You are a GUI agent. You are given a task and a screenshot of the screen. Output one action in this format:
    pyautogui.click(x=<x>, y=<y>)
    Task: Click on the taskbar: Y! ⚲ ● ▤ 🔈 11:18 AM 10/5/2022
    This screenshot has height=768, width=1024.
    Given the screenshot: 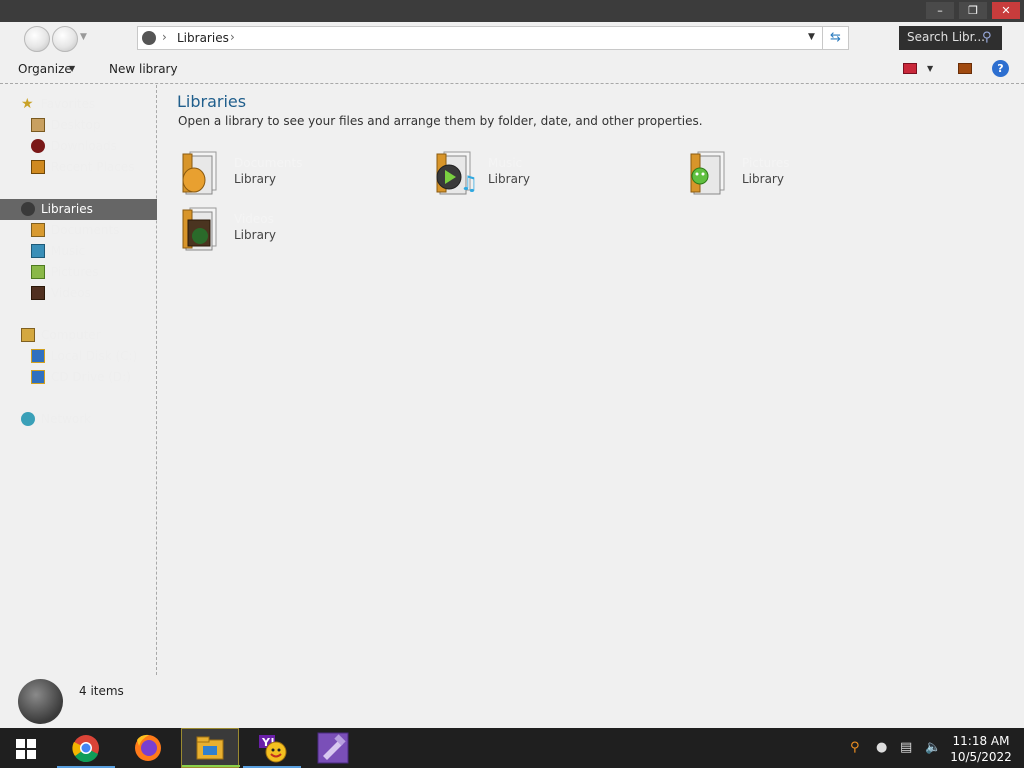 What is the action you would take?
    pyautogui.click(x=512, y=748)
    